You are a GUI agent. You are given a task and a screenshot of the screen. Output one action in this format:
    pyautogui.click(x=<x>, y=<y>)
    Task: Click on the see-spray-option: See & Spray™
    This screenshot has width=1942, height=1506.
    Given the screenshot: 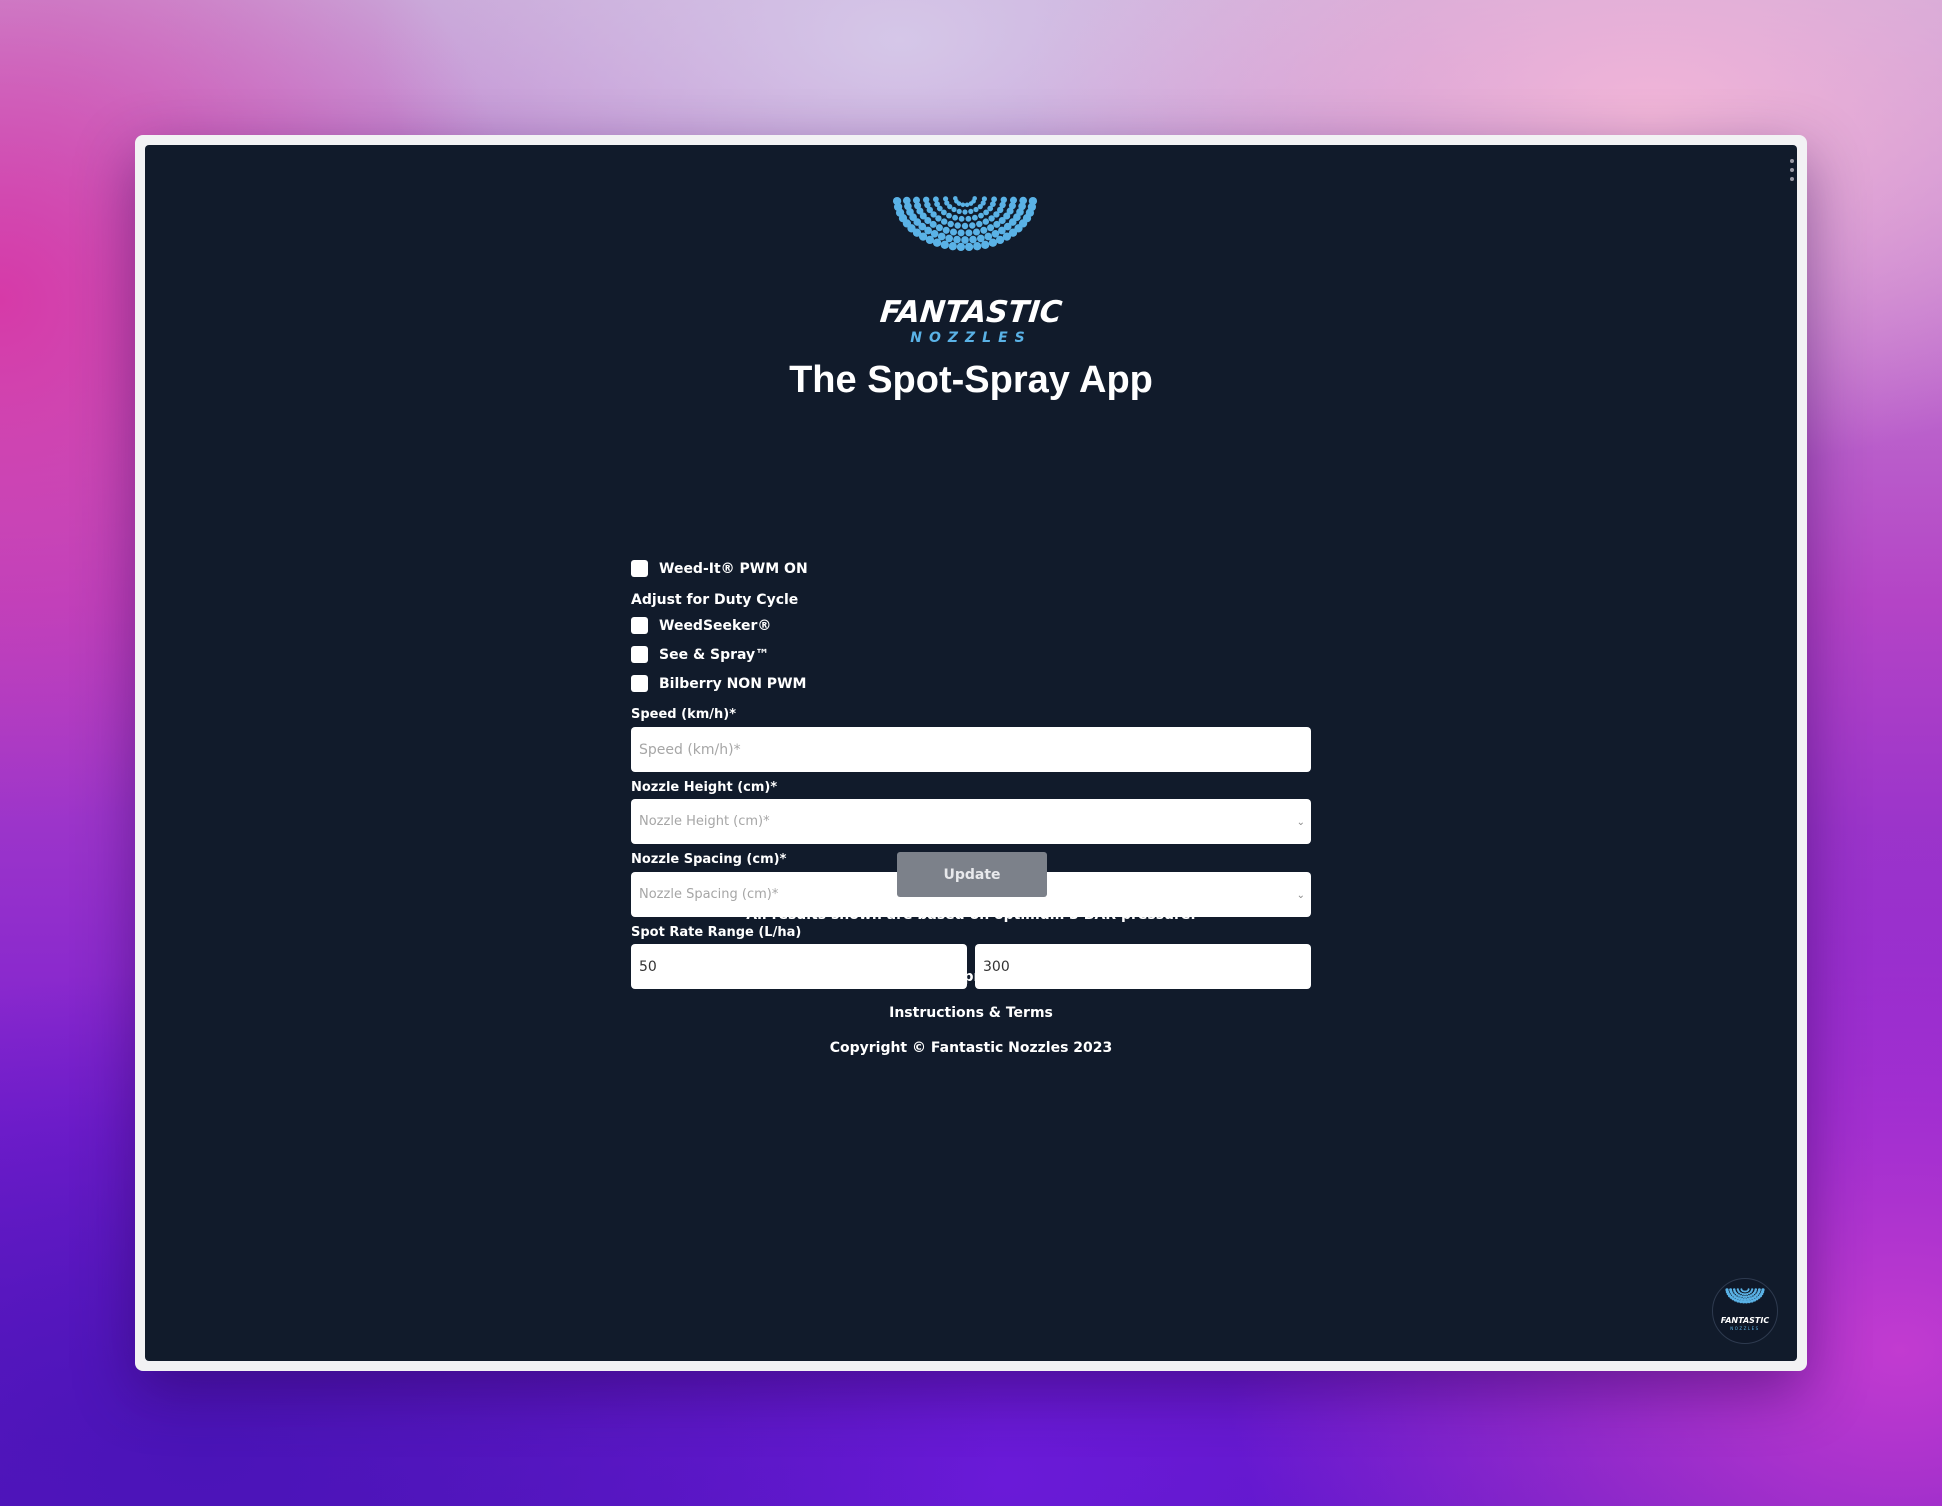 What is the action you would take?
    pyautogui.click(x=700, y=654)
    